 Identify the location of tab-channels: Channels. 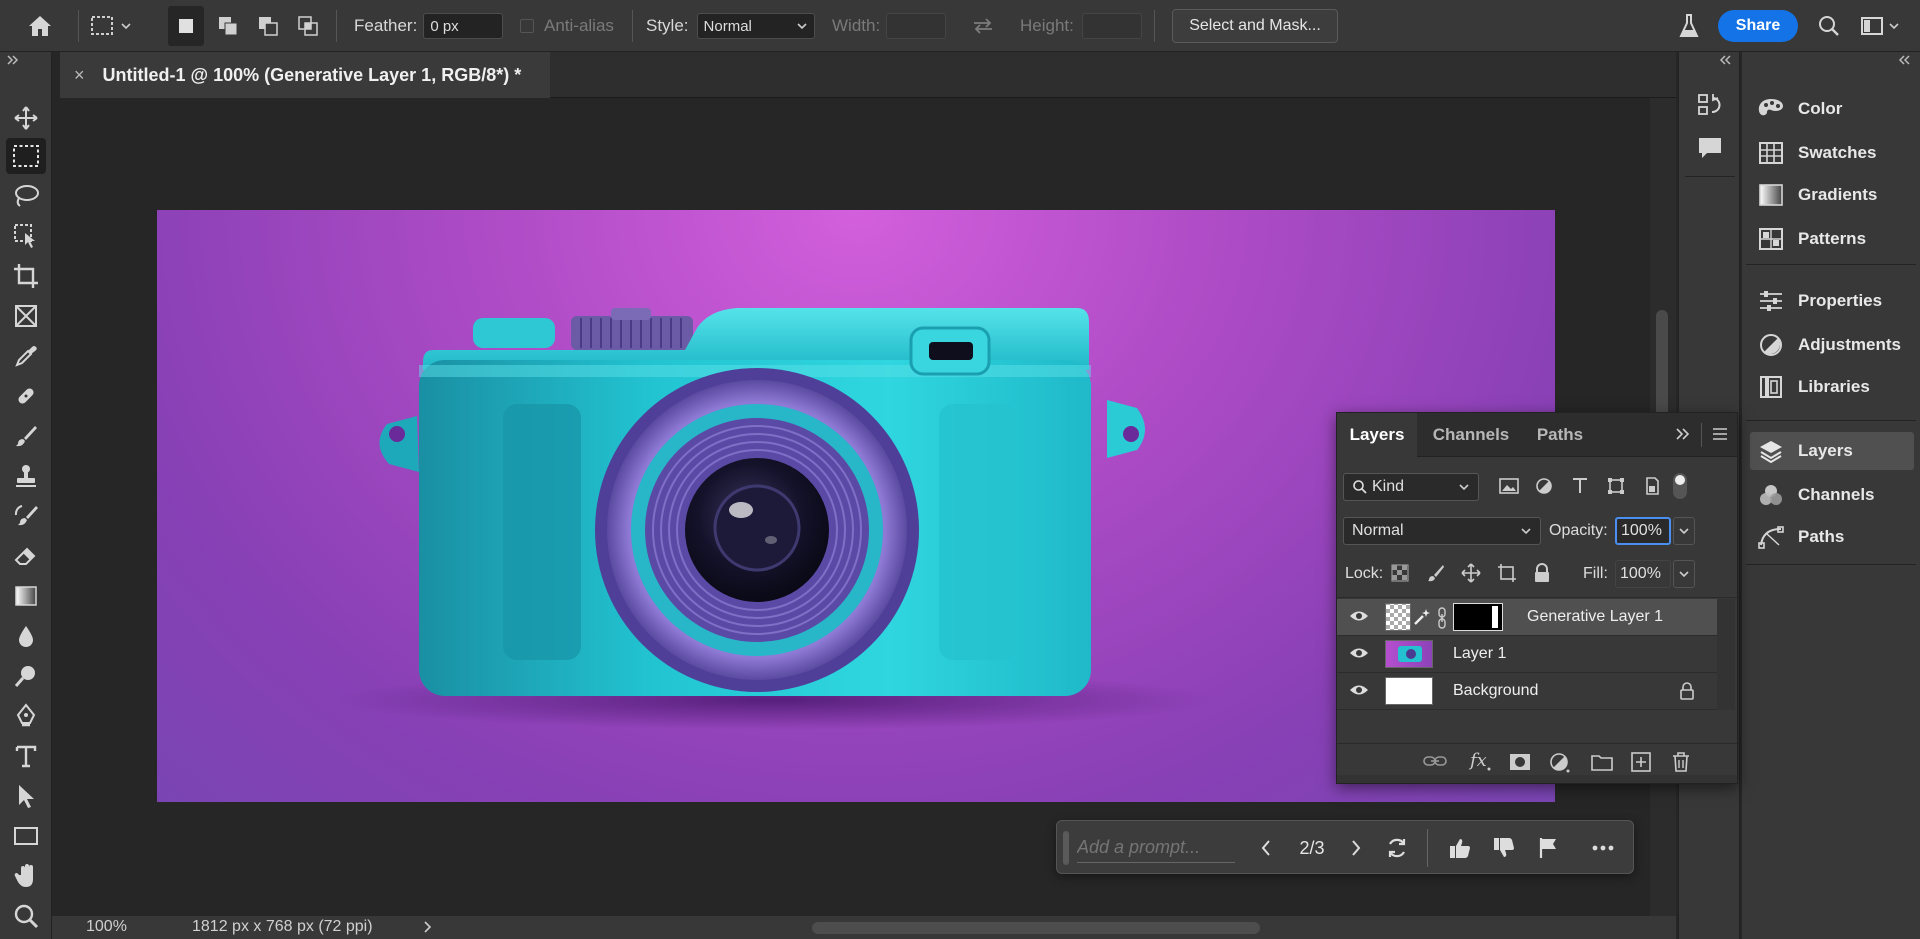
(1471, 435).